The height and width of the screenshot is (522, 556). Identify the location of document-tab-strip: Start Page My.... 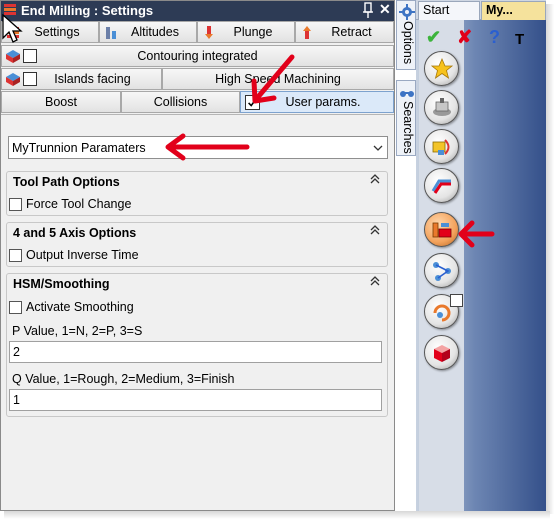
(481, 17).